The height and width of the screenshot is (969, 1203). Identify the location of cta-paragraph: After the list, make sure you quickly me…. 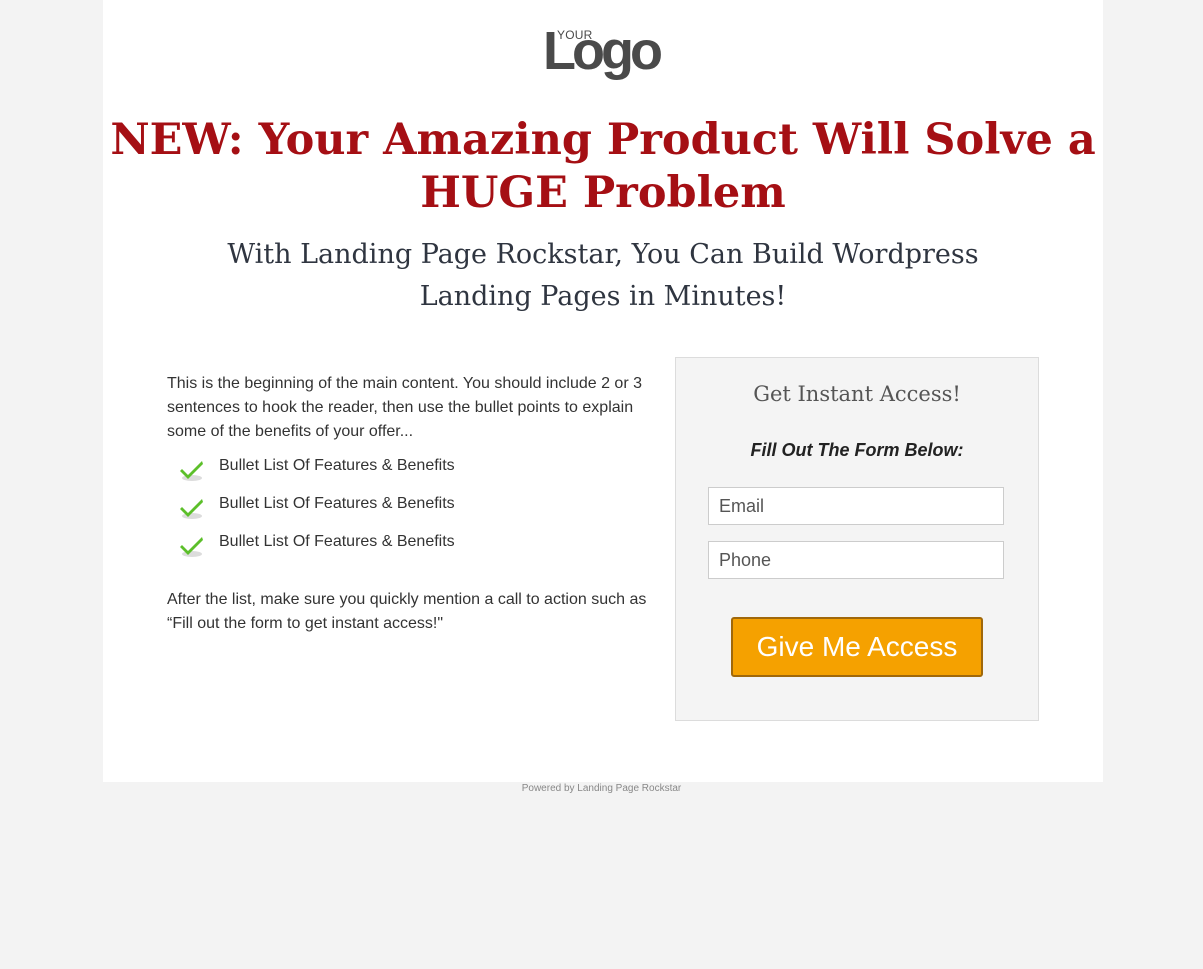
(407, 611).